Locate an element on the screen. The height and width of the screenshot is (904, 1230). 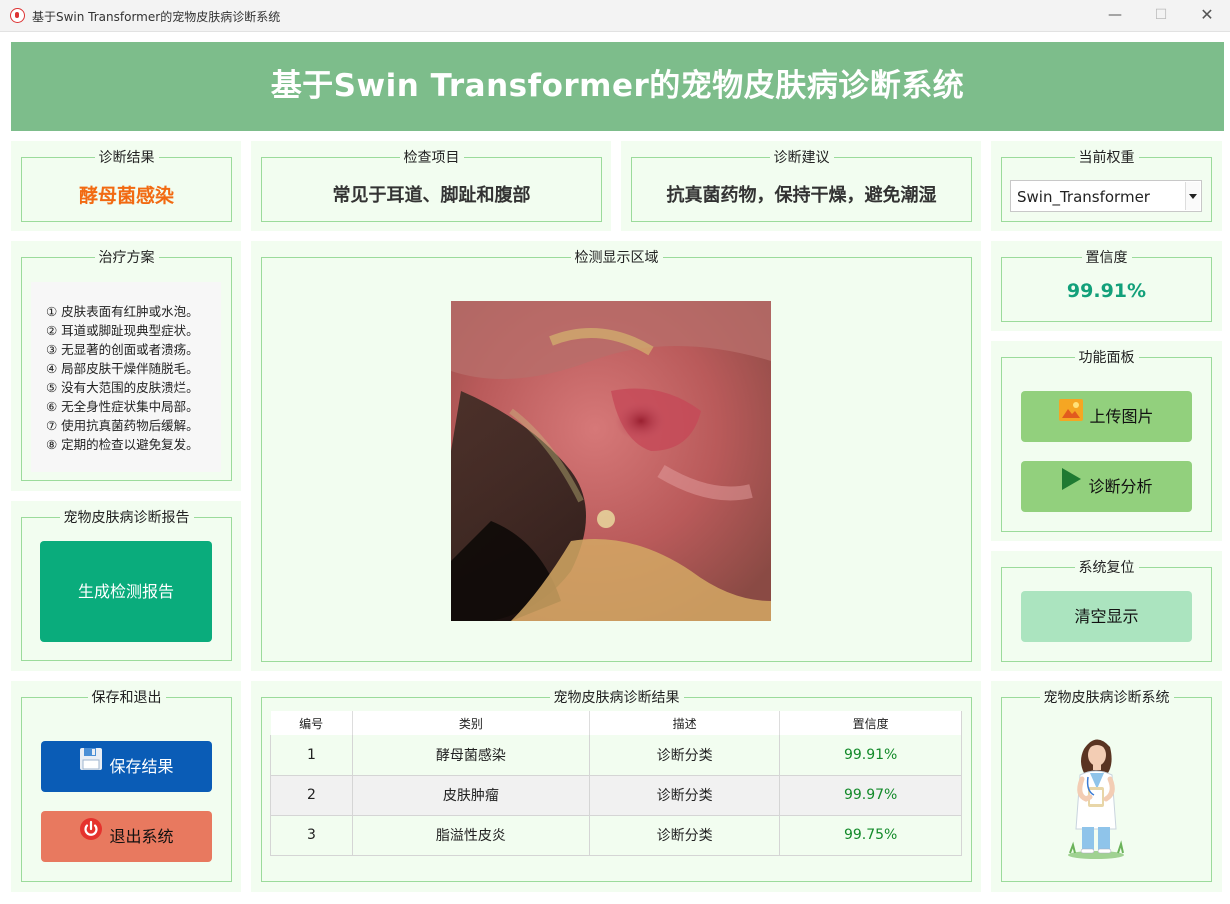
diagnose-analyze-button: 诊断分析 is located at coordinates (1106, 486).